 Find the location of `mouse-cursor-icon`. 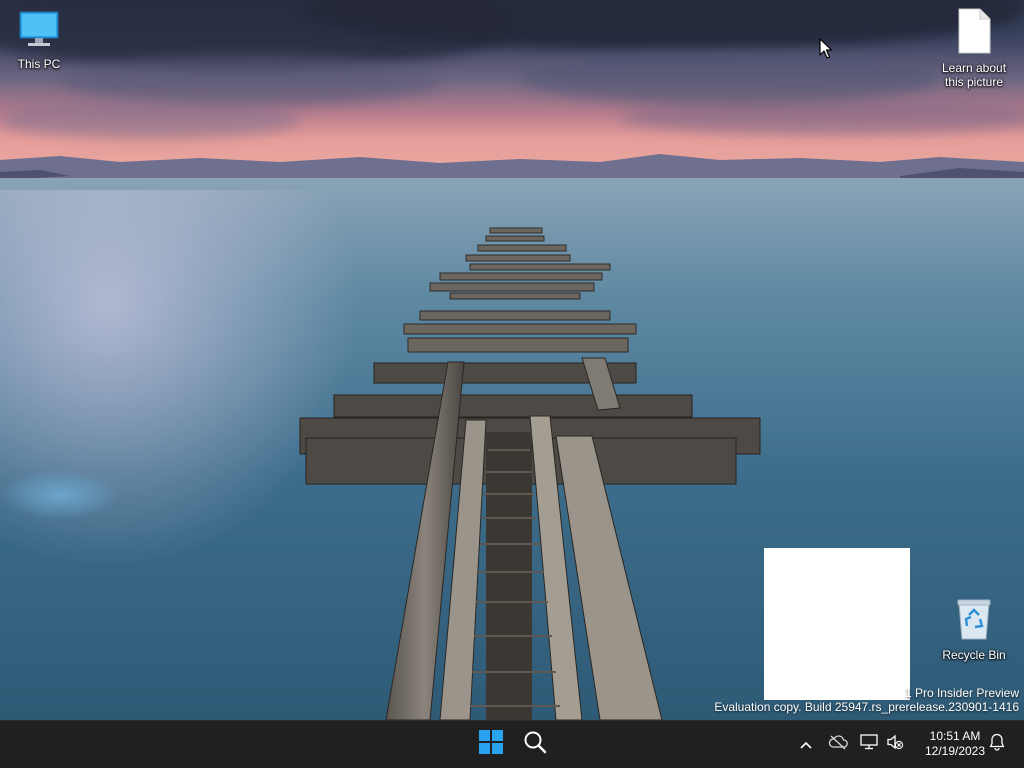

mouse-cursor-icon is located at coordinates (826, 48).